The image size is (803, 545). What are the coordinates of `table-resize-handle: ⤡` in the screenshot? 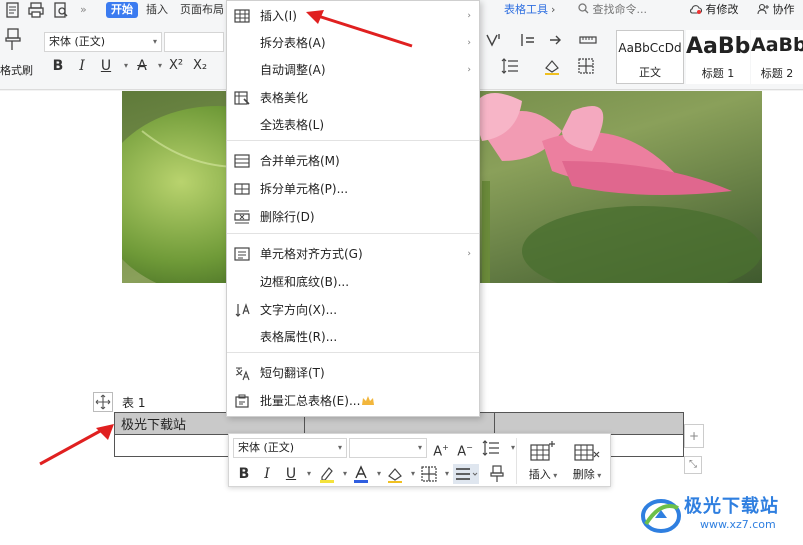 It's located at (693, 465).